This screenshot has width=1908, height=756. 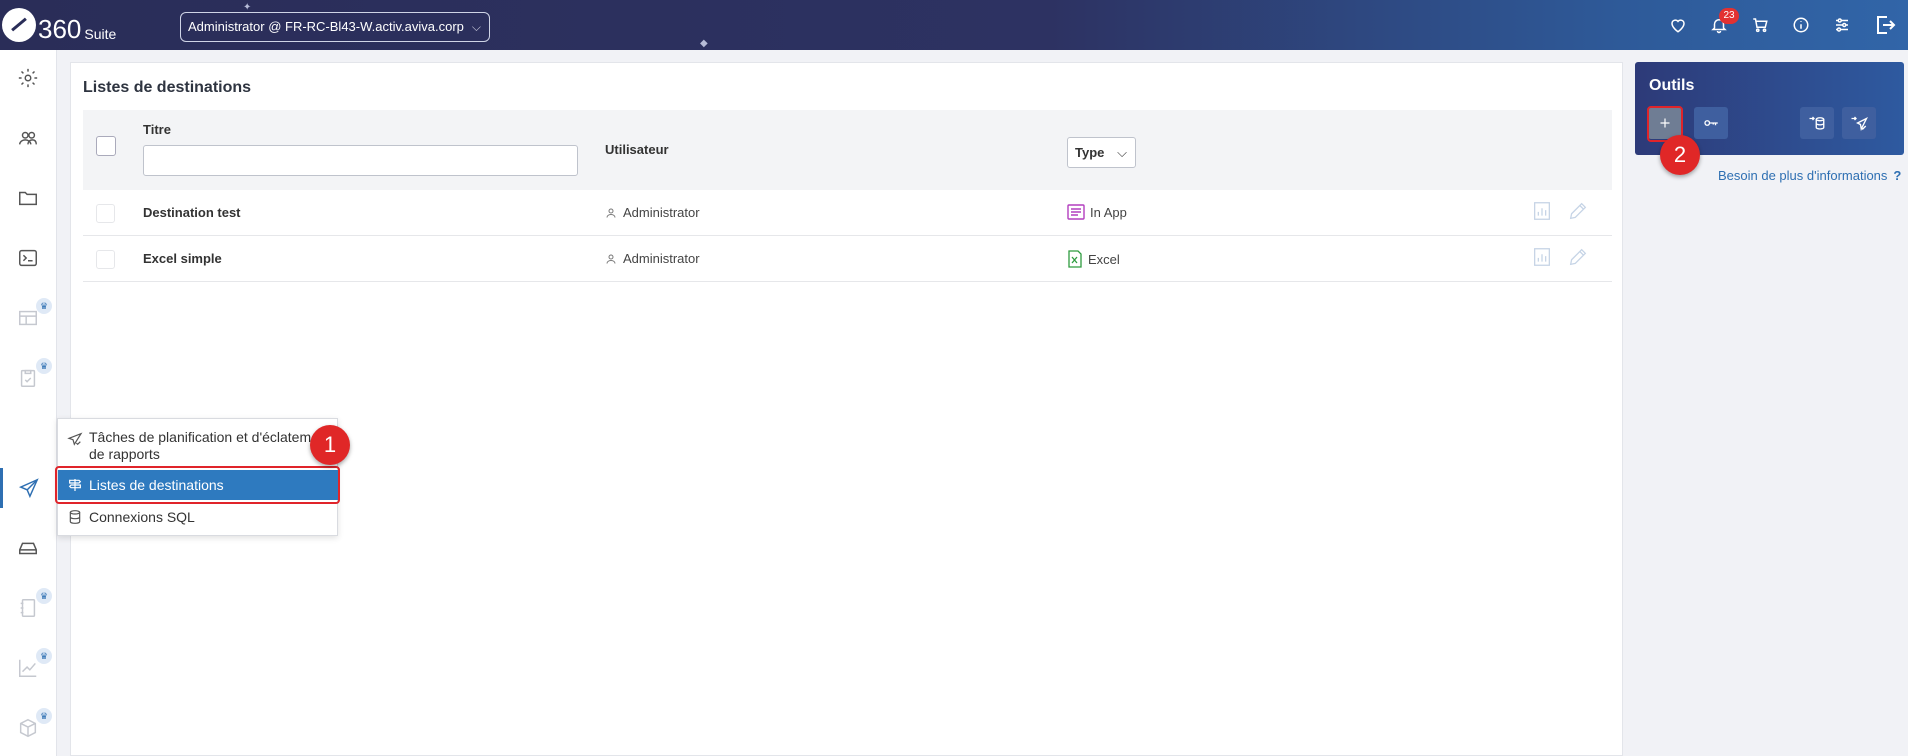 What do you see at coordinates (192, 212) in the screenshot?
I see `row-title: Destination test` at bounding box center [192, 212].